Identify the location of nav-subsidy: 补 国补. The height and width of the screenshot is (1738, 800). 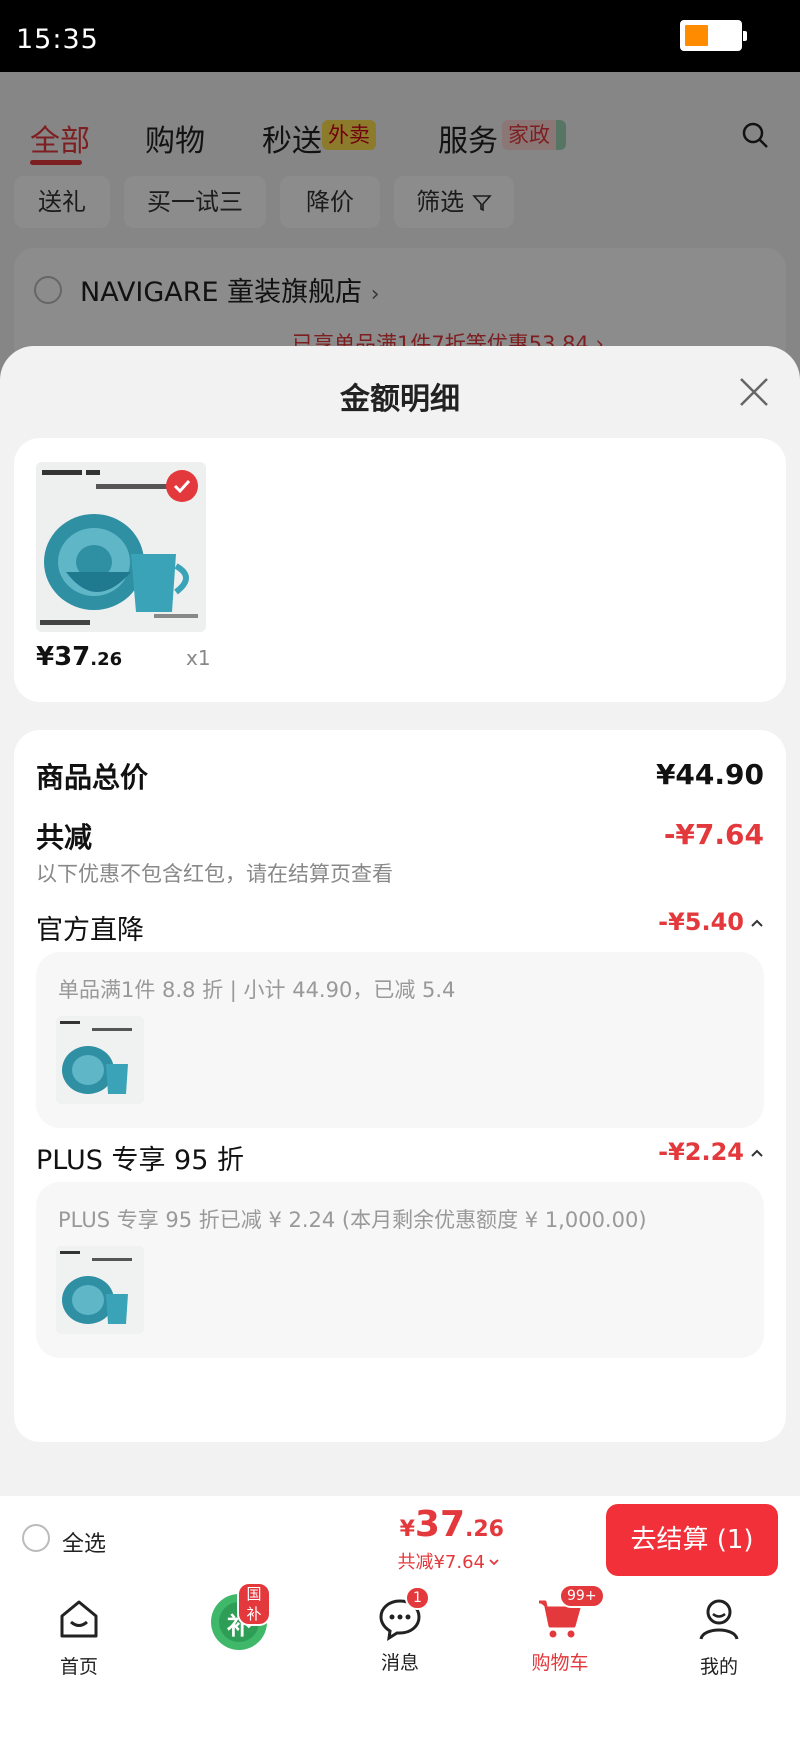
(239, 1617).